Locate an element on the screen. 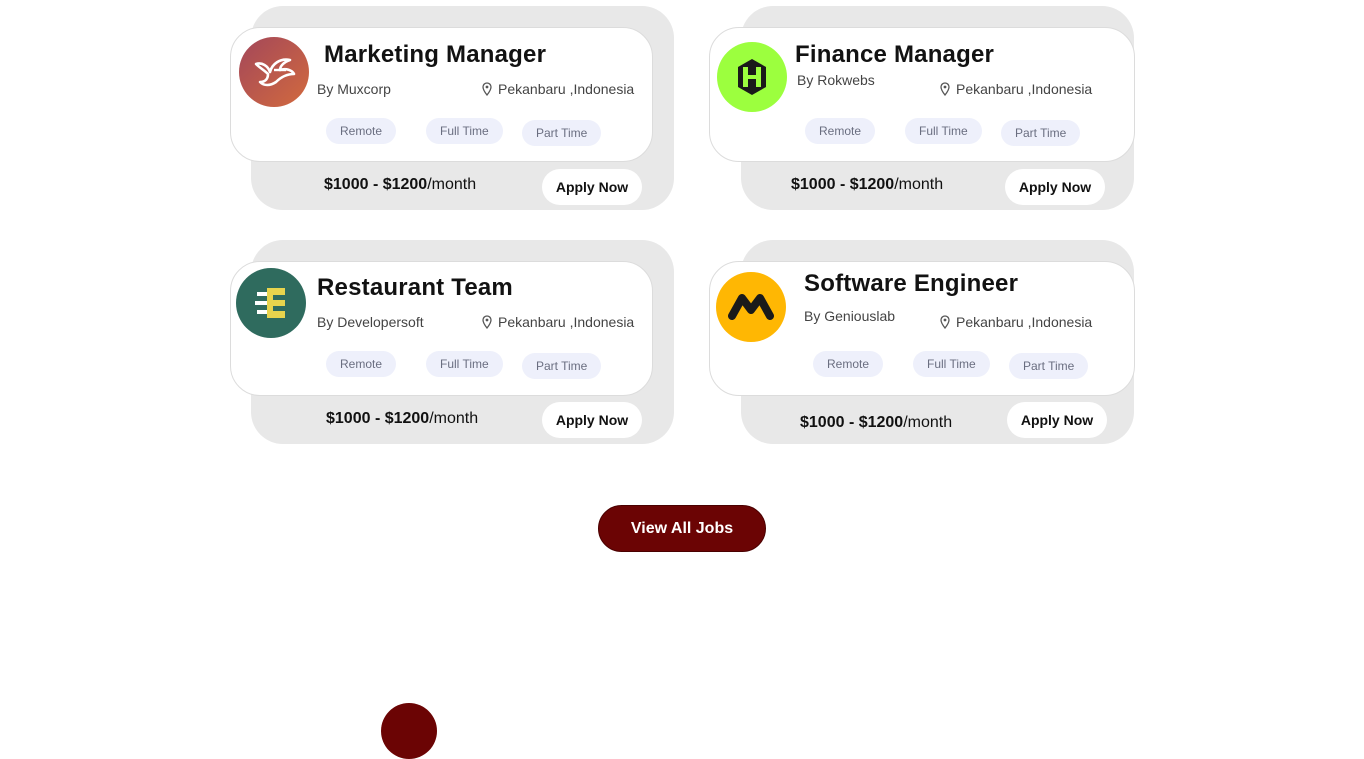 This screenshot has height=759, width=1364. company-name: By Developersoft is located at coordinates (370, 322).